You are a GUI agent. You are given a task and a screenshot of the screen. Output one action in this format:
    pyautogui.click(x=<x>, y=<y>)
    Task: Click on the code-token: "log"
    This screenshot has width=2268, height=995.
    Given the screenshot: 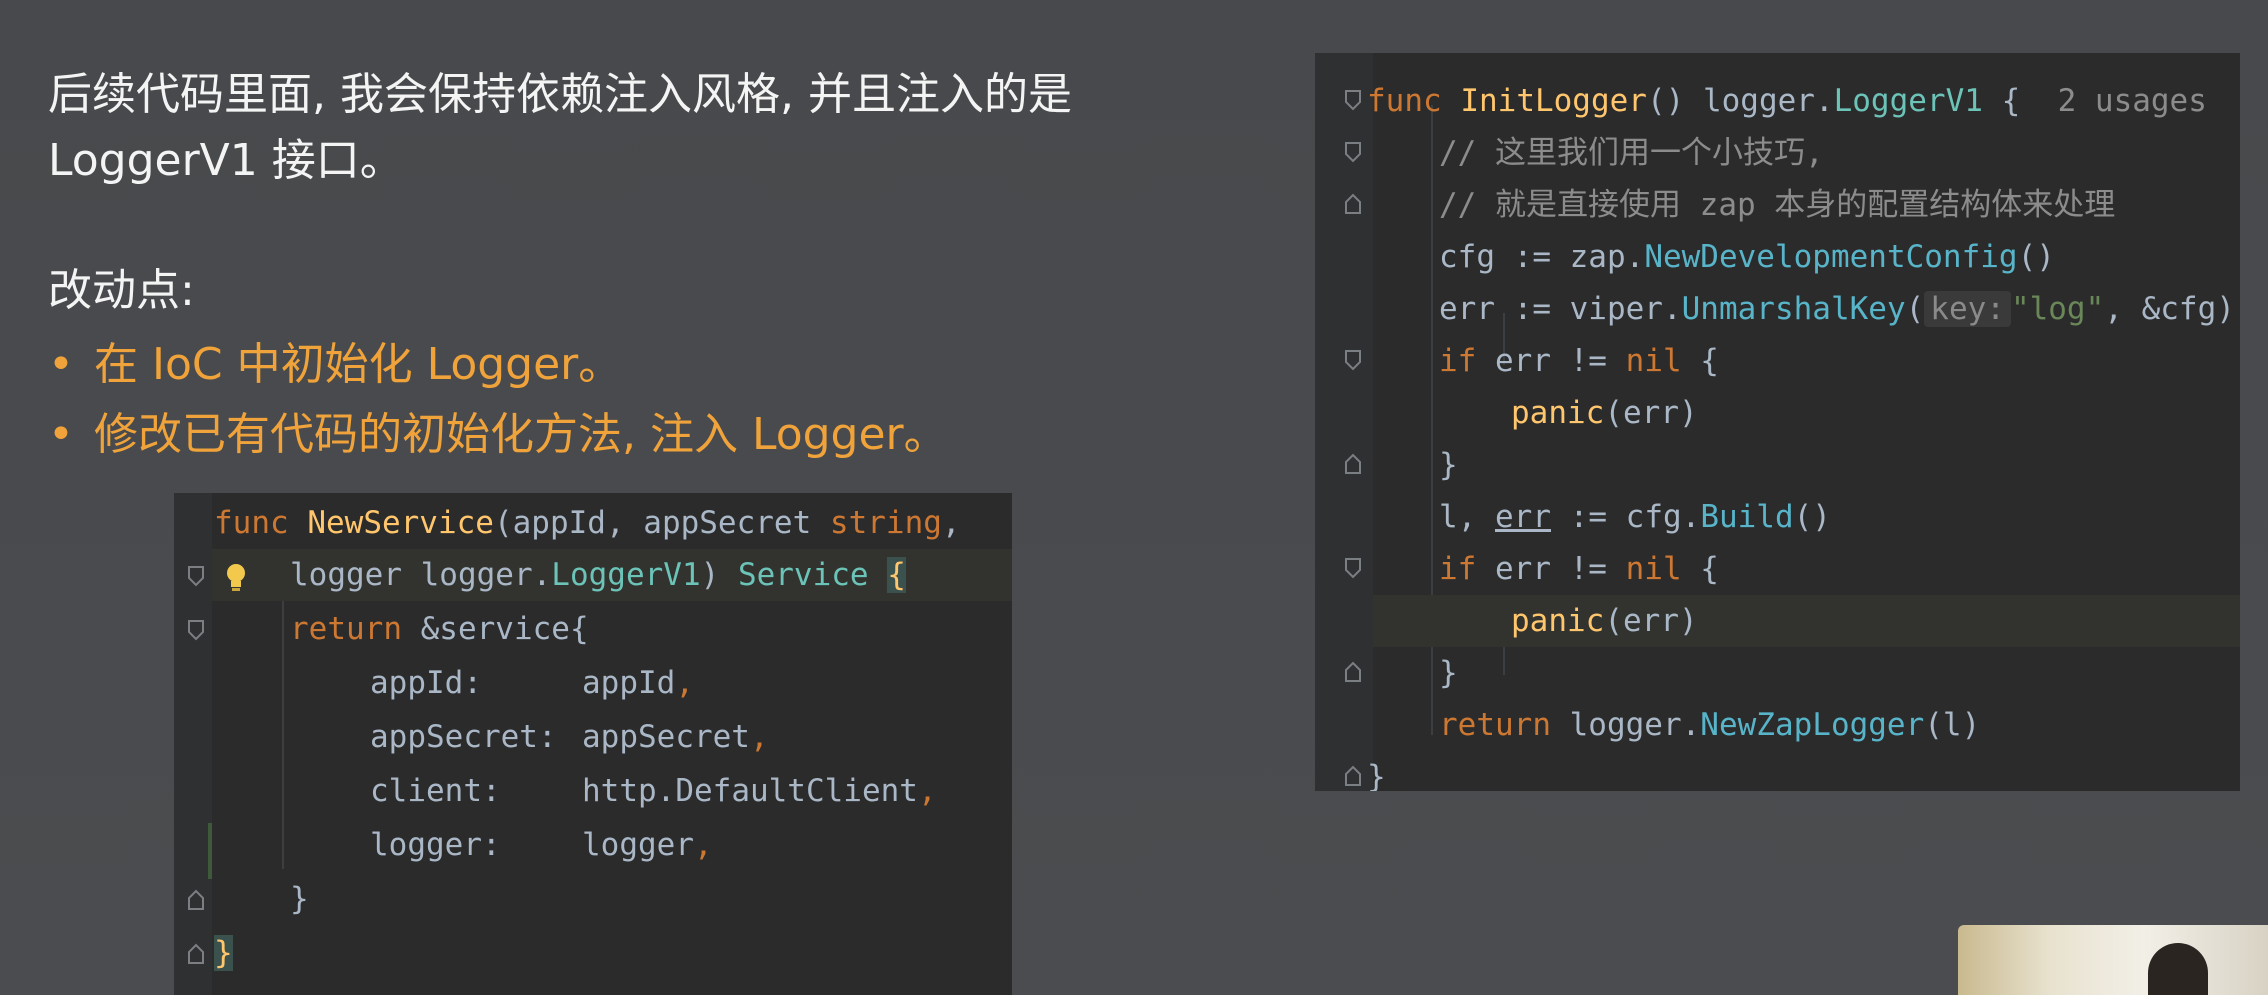 What is the action you would take?
    pyautogui.click(x=2057, y=309)
    